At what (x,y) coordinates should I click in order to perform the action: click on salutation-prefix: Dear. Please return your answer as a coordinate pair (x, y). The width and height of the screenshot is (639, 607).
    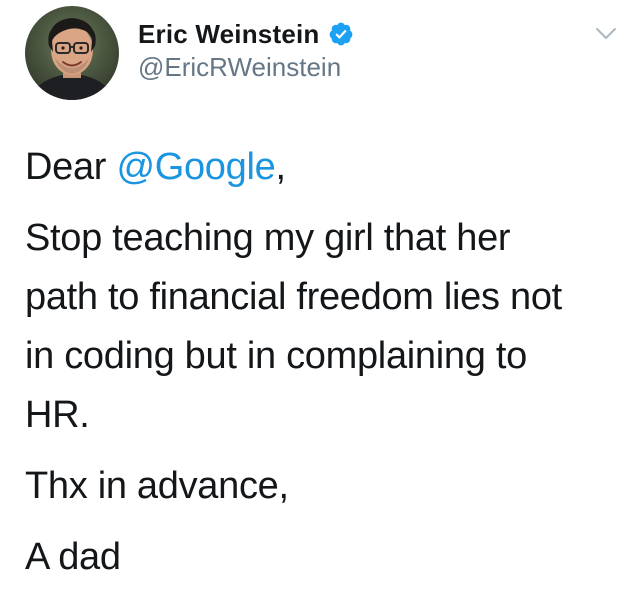
    Looking at the image, I should click on (71, 167).